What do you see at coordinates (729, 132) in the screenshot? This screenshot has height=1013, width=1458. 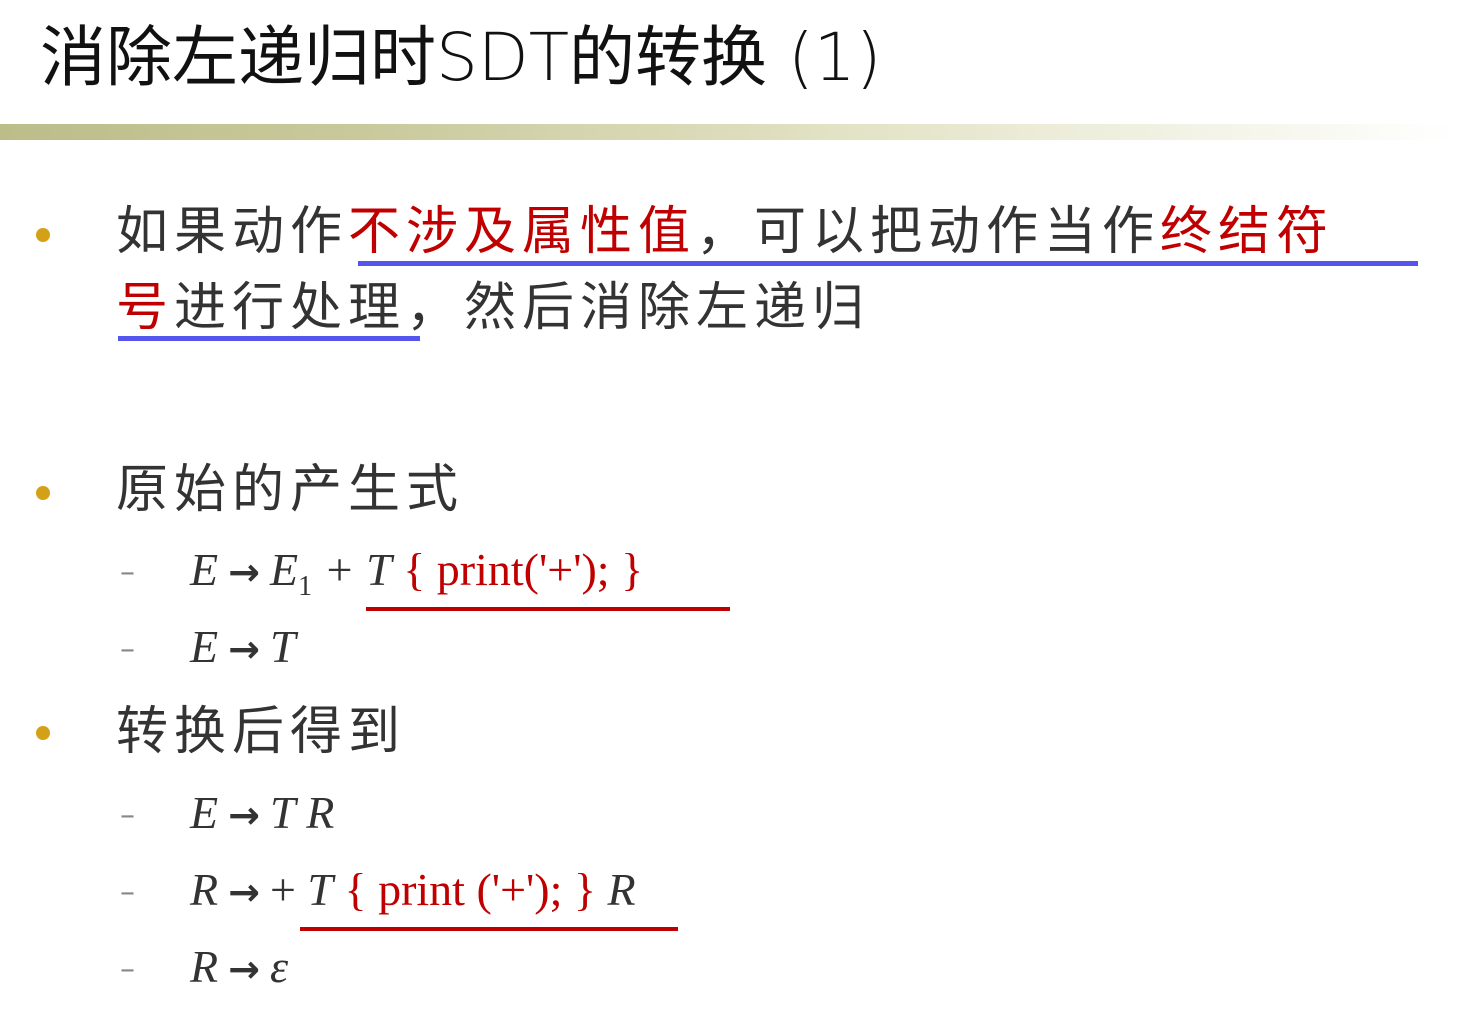 I see `title-divider-bar` at bounding box center [729, 132].